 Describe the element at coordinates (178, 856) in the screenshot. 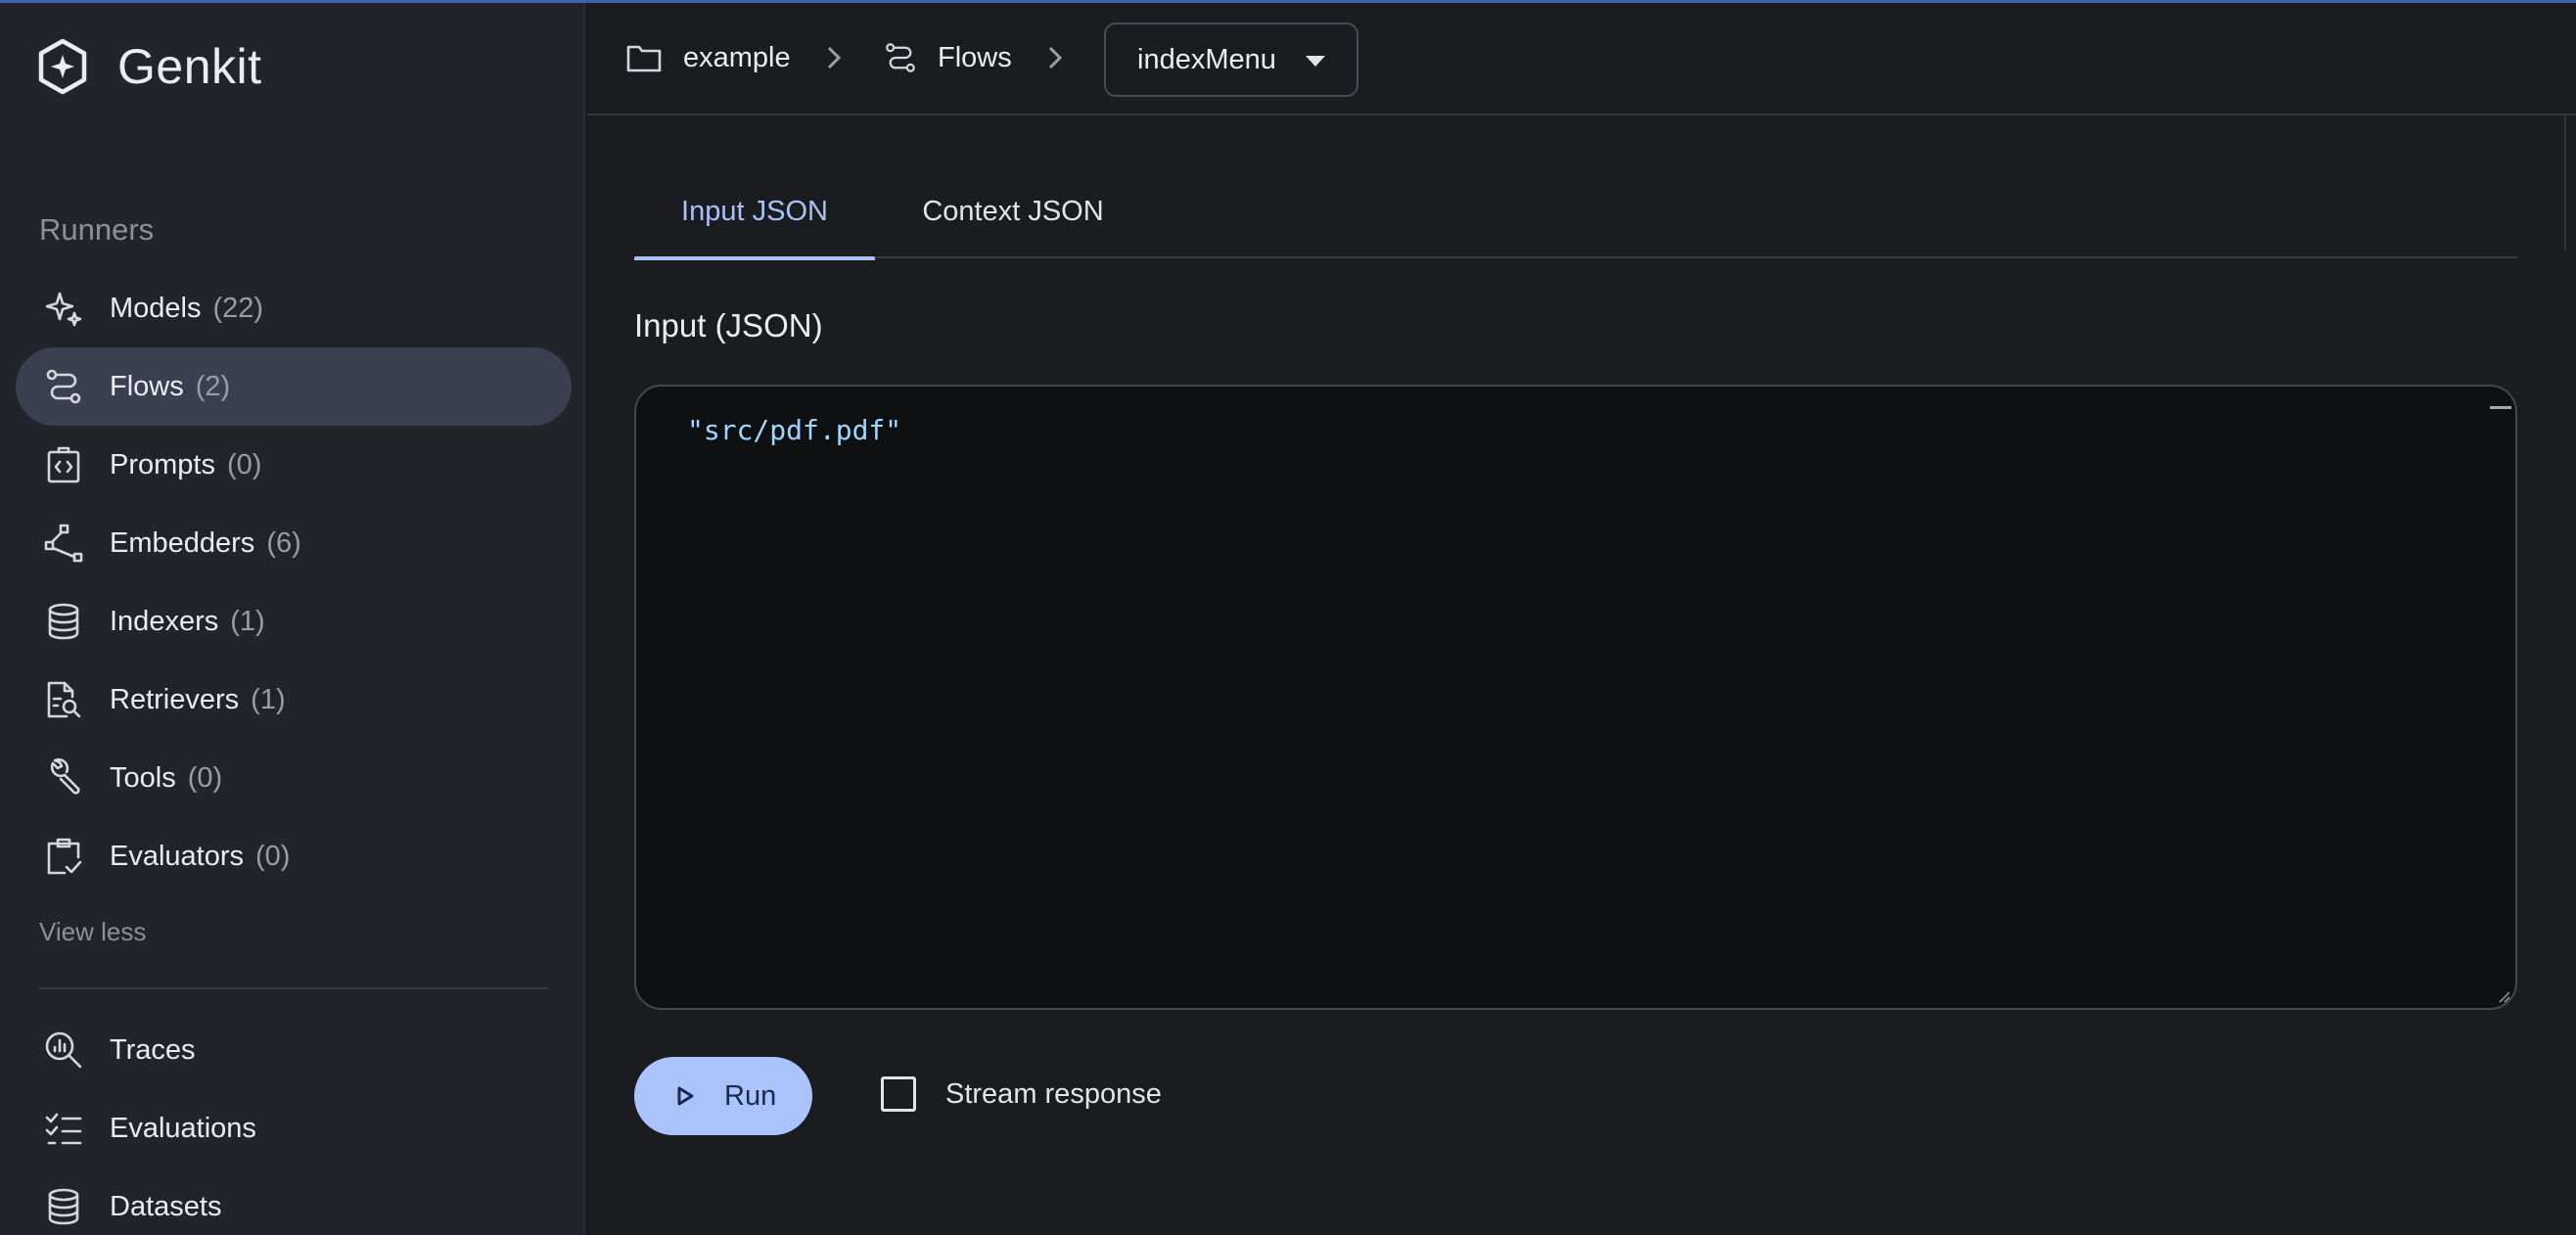

I see `sidebar-item-label: Evaluators` at that location.